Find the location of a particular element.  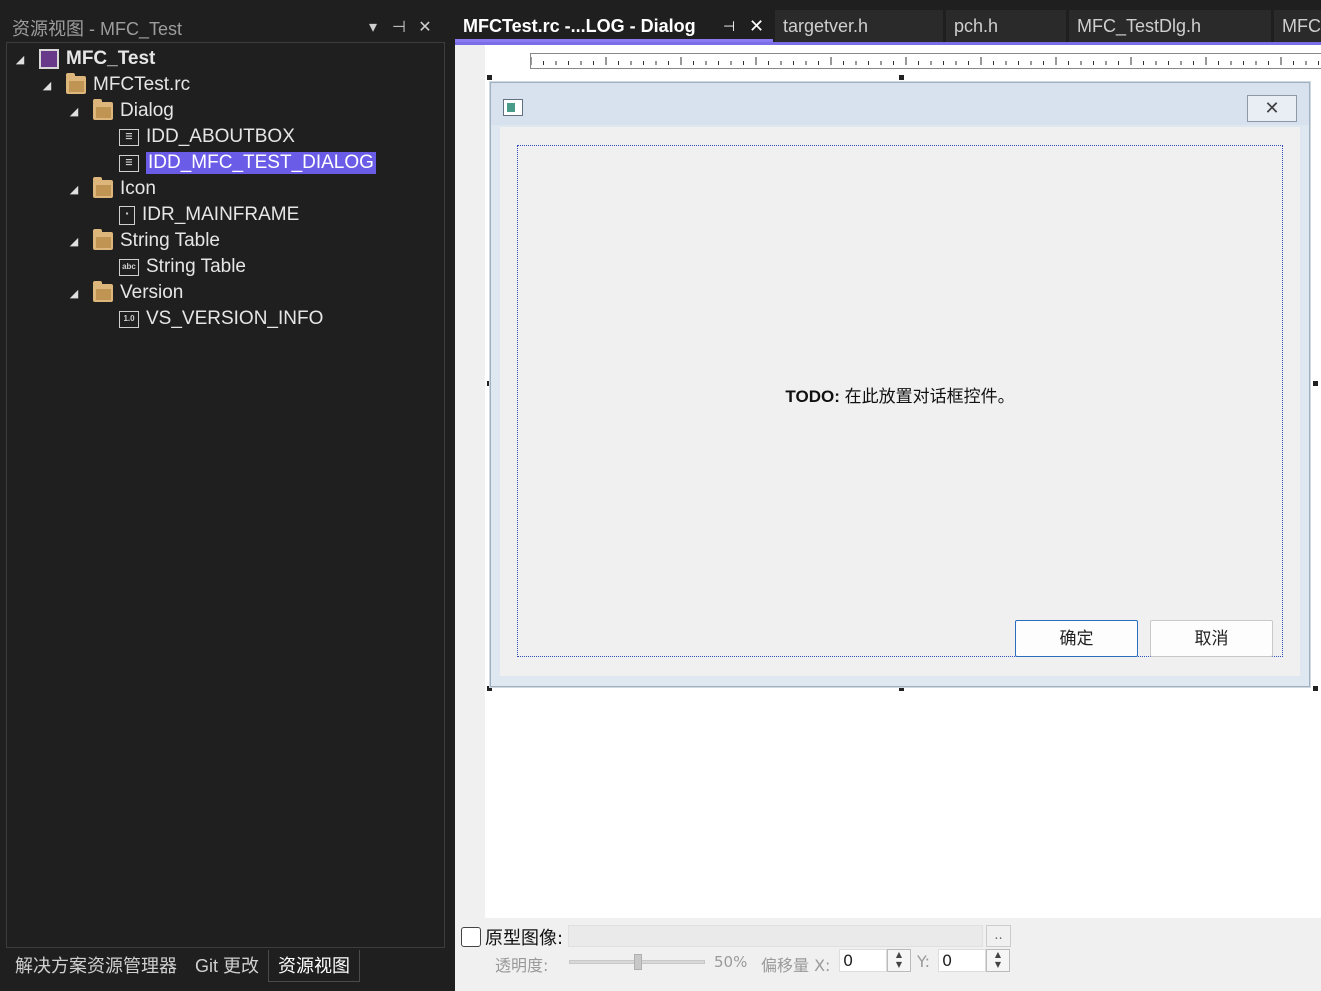

tree-item-dialog-folder: ◢ Dialog is located at coordinates (120, 111).